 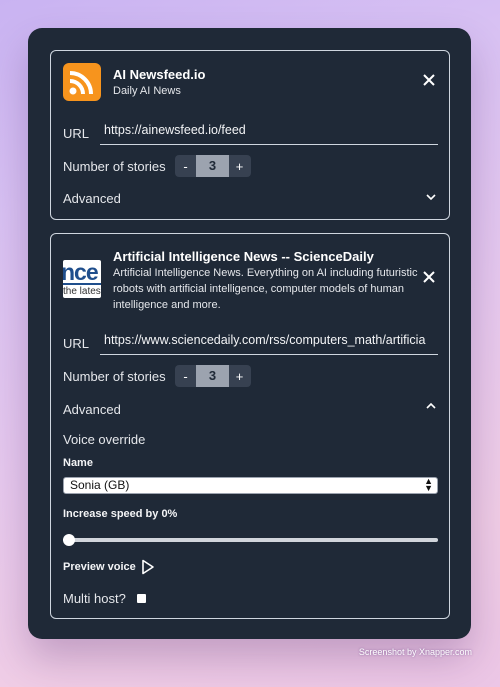 I want to click on feed-title: AI Newsfeed.io, so click(x=159, y=74).